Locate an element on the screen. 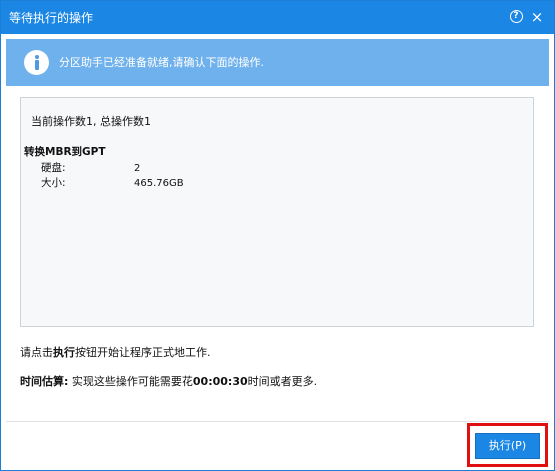 The height and width of the screenshot is (471, 555). title-bar: 等待执行的操作 ? × is located at coordinates (277, 17).